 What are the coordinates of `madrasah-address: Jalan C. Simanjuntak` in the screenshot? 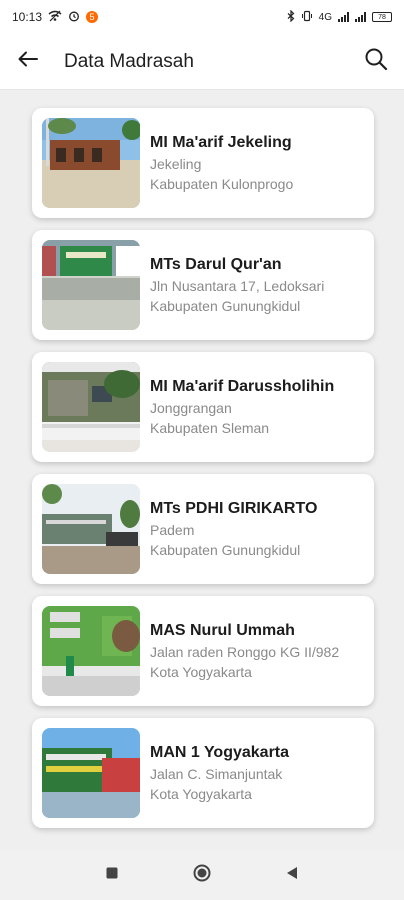 It's located at (216, 774).